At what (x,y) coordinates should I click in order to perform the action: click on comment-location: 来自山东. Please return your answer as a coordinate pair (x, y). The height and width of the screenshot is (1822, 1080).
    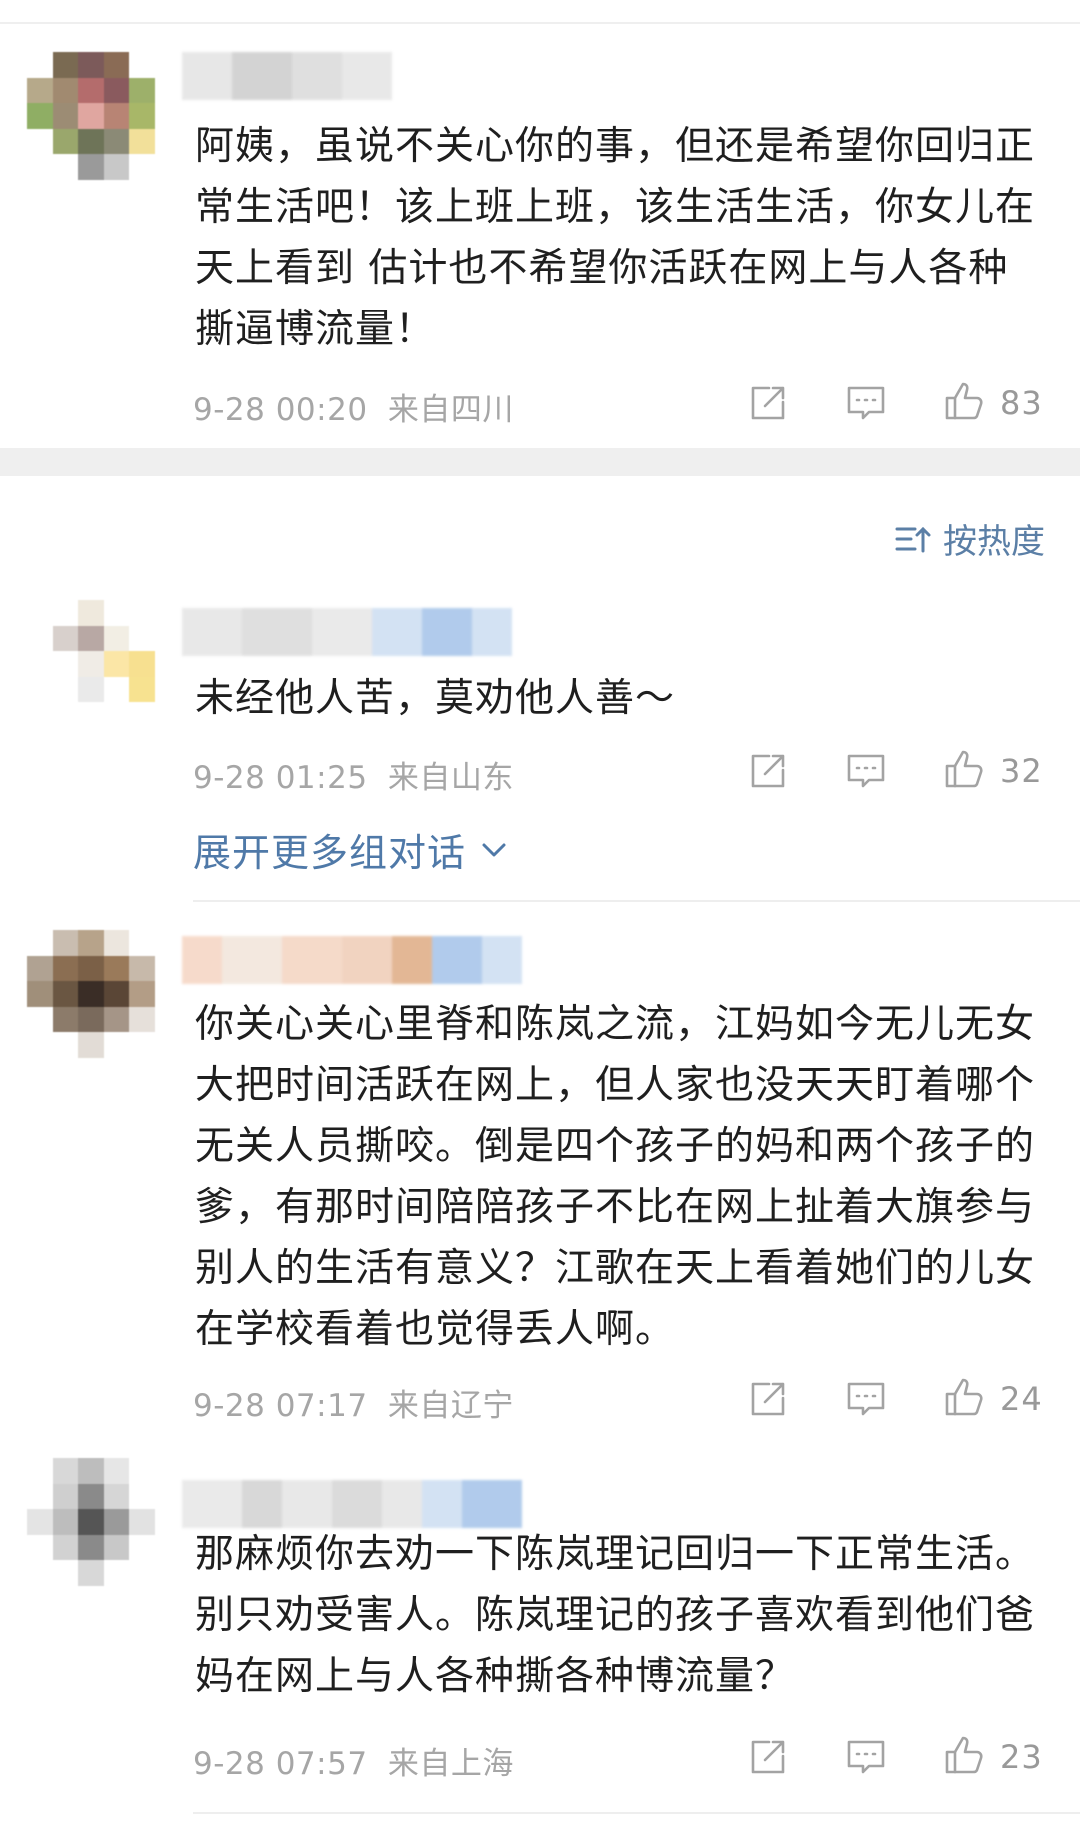
    Looking at the image, I should click on (450, 778).